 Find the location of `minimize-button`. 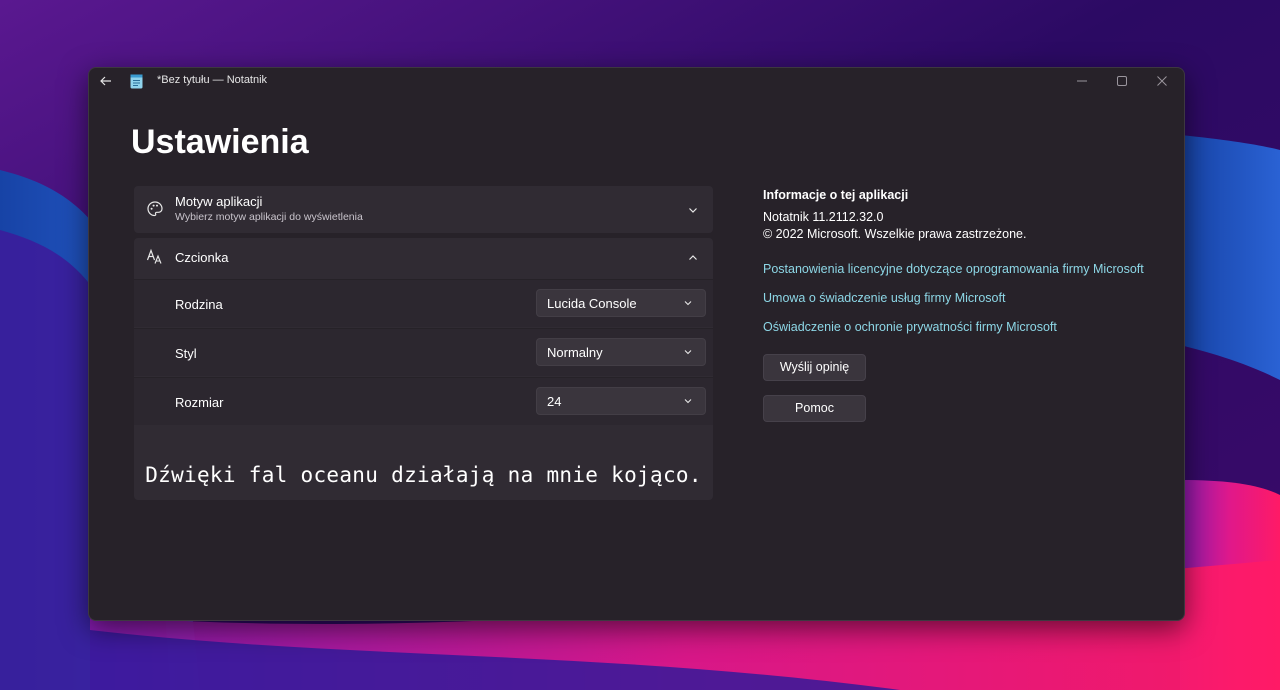

minimize-button is located at coordinates (1082, 81).